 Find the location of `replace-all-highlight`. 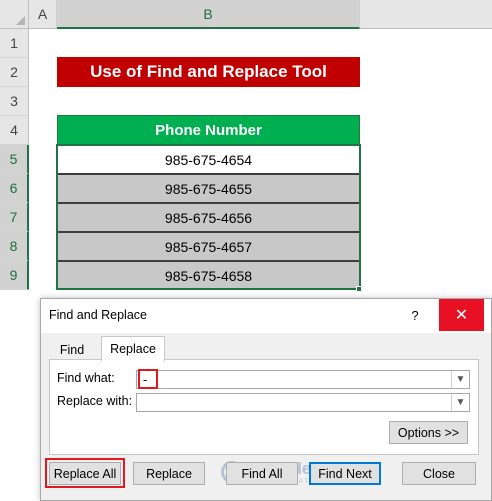

replace-all-highlight is located at coordinates (85, 473).